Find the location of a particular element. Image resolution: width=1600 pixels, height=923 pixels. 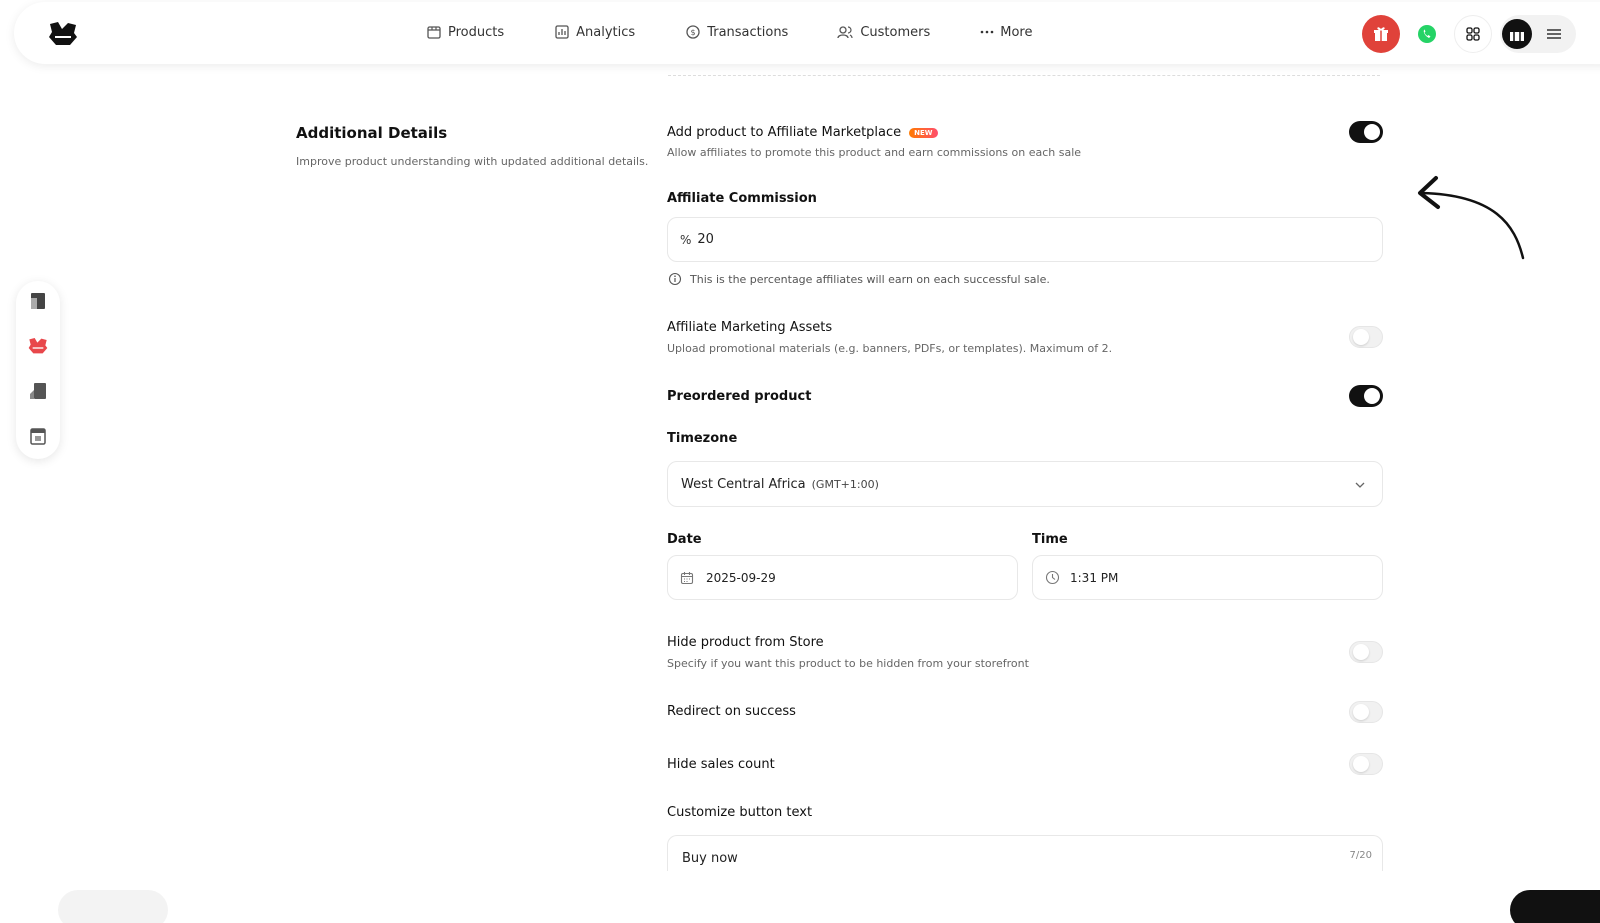

floating-sidebar is located at coordinates (38, 370).